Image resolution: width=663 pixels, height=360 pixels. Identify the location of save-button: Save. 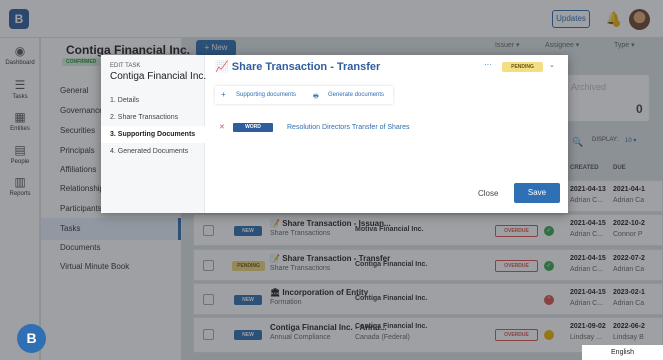
(537, 193).